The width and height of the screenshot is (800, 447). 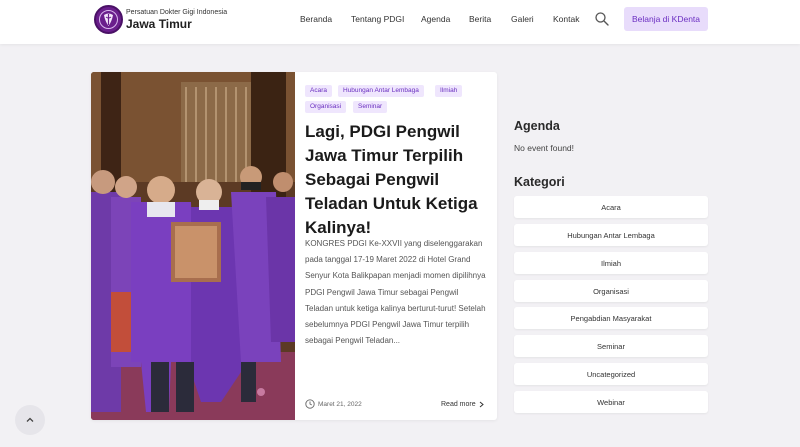 What do you see at coordinates (480, 19) in the screenshot?
I see `nav-berita: Berita` at bounding box center [480, 19].